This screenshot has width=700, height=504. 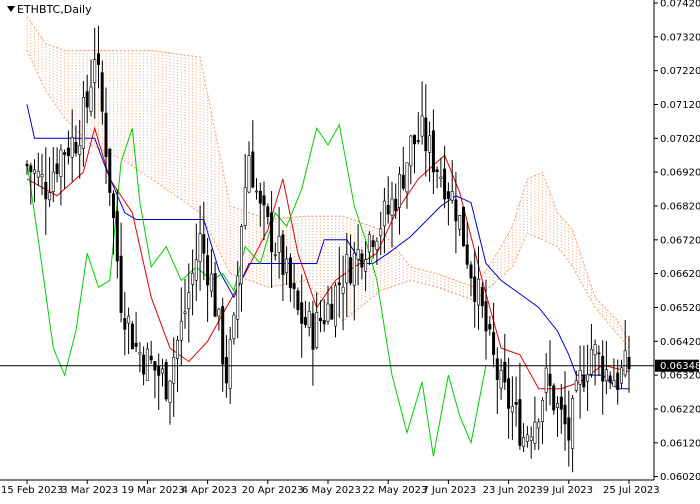 I want to click on symbol-timeframe-label: ETHBTC,Daily, so click(x=49, y=9).